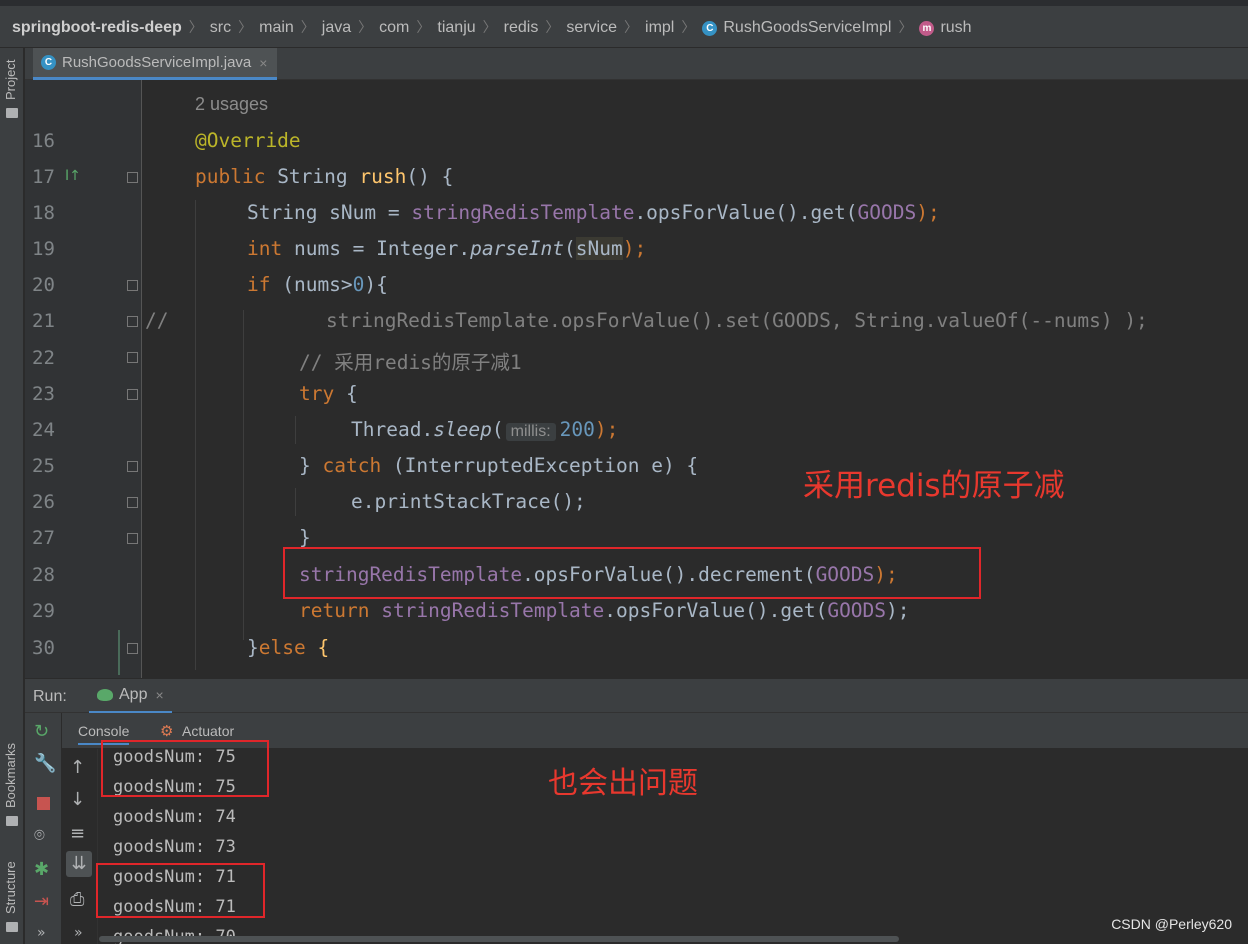  Describe the element at coordinates (276, 28) in the screenshot. I see `breadcrumb-main: main` at that location.